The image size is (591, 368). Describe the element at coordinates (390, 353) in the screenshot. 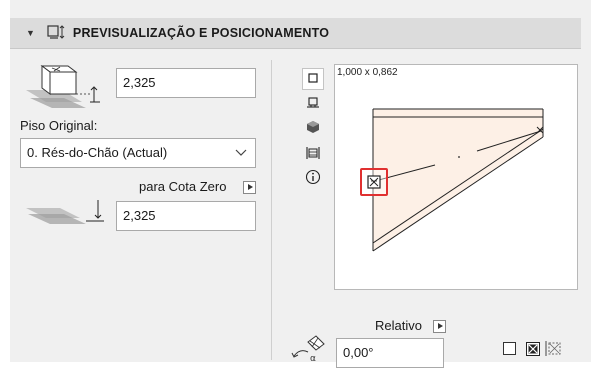

I see `rotation-angle-input: 0,00°` at that location.